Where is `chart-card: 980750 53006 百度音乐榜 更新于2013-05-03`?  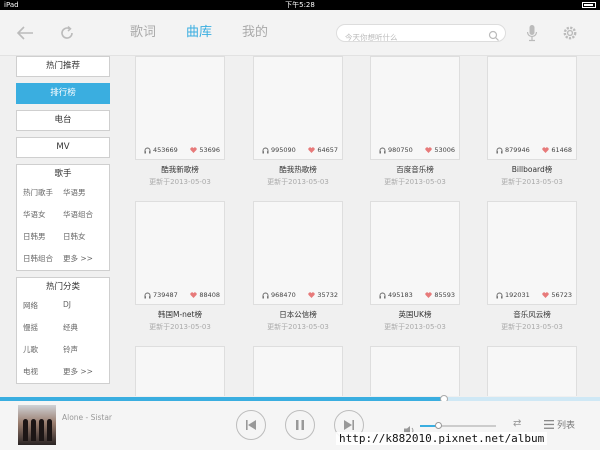
chart-card: 980750 53006 百度音乐榜 更新于2013-05-03 is located at coordinates (415, 121).